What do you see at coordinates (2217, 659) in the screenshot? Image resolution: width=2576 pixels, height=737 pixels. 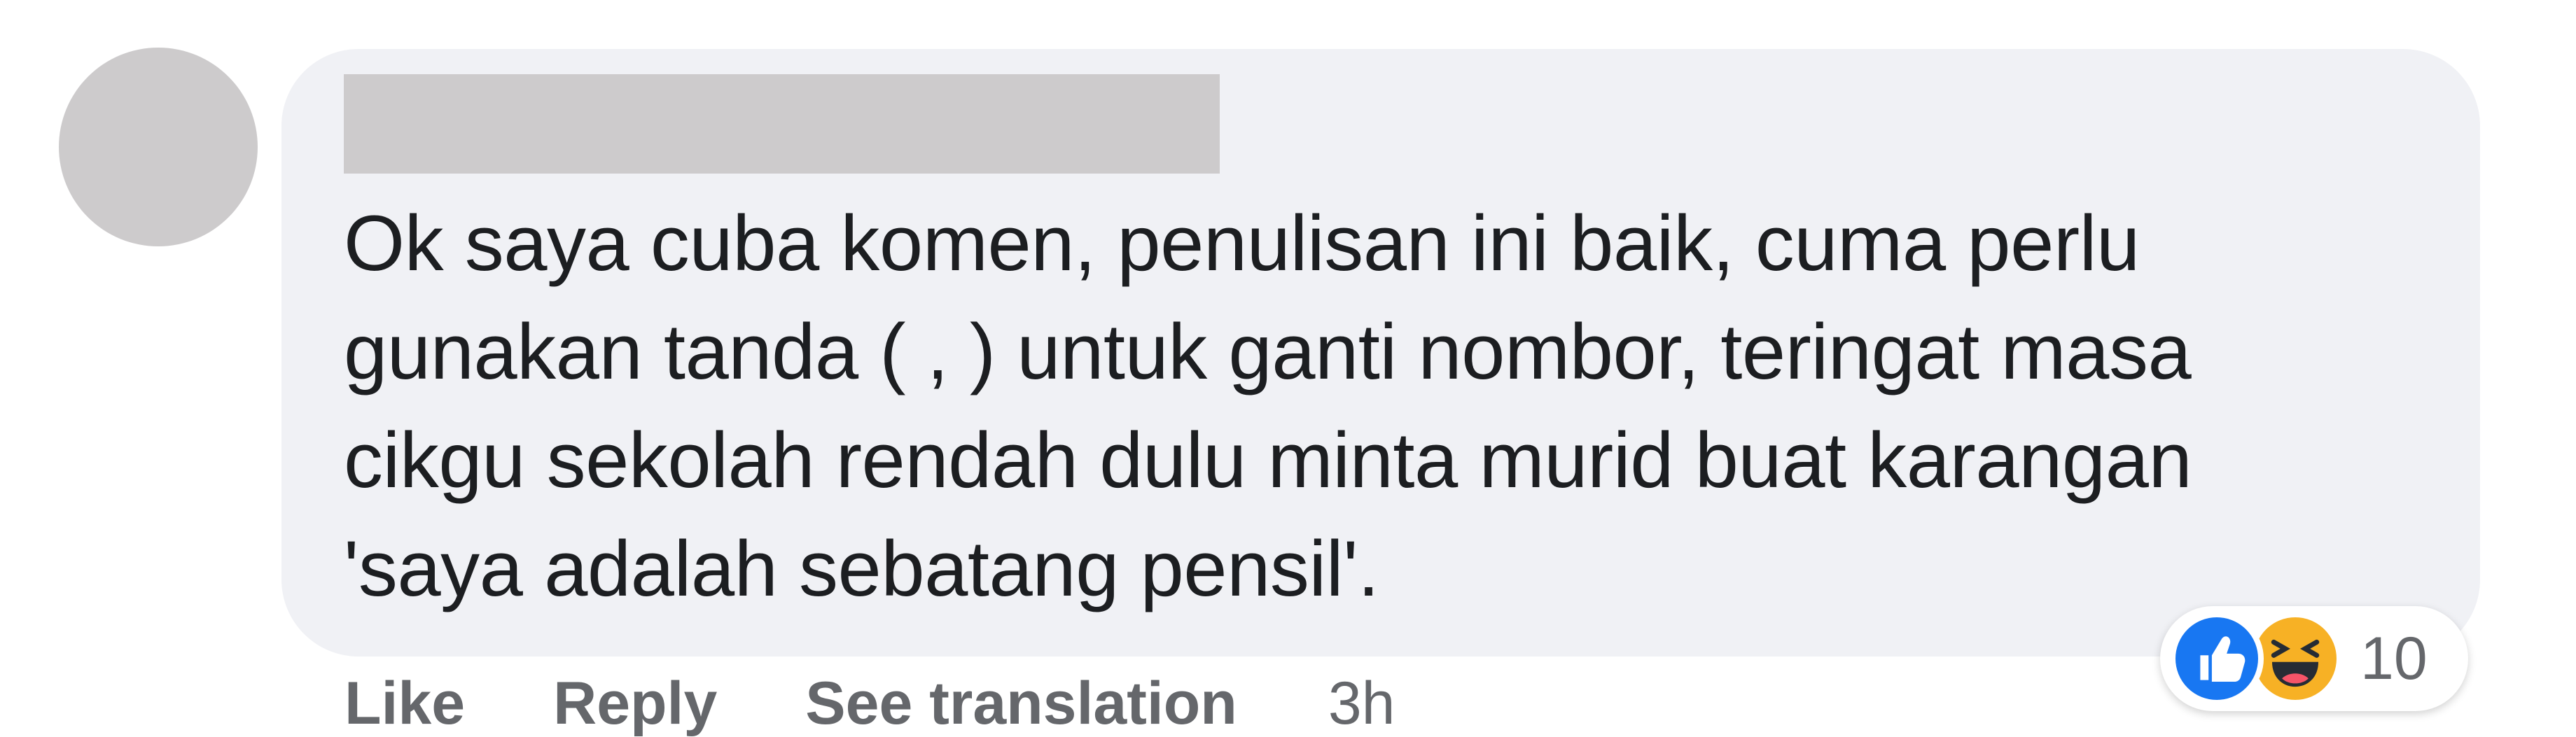 I see `like-icon` at bounding box center [2217, 659].